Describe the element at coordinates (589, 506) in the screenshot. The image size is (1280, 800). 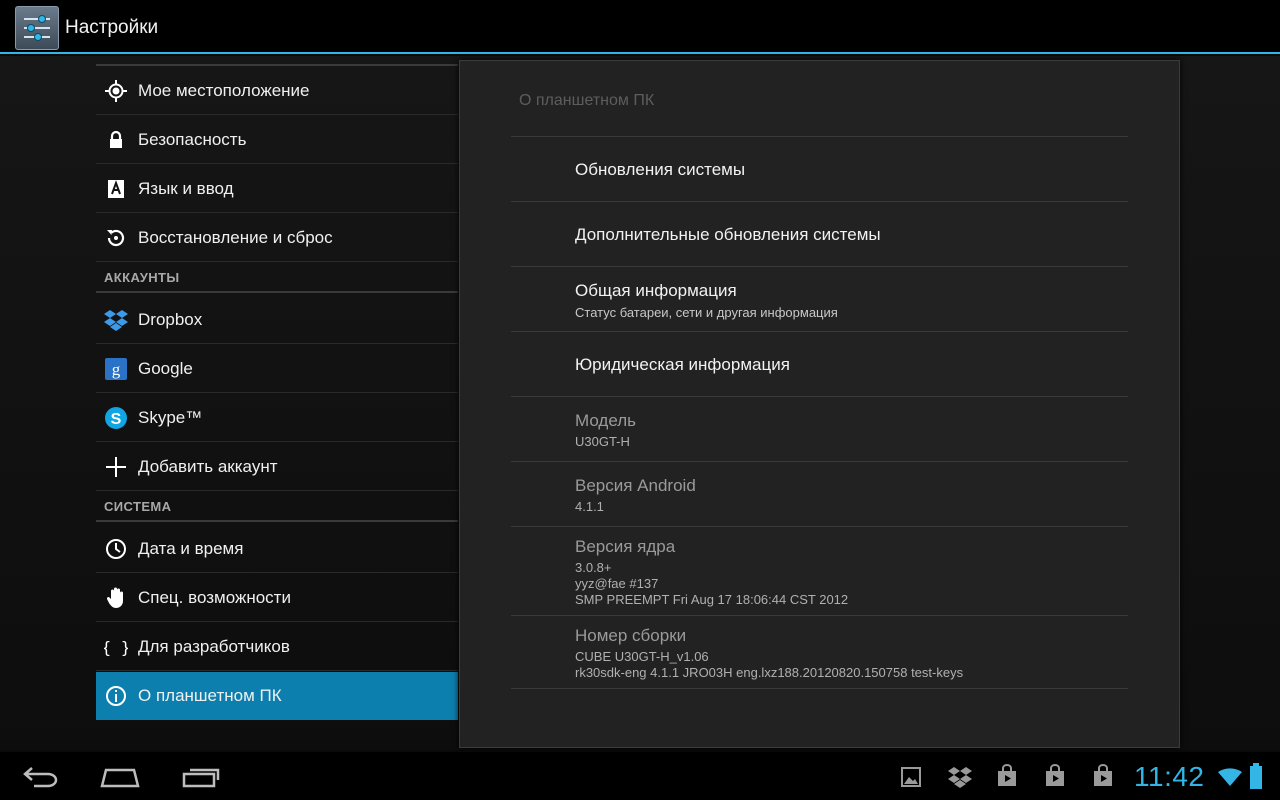
I see `item-value: 4.1.1` at that location.